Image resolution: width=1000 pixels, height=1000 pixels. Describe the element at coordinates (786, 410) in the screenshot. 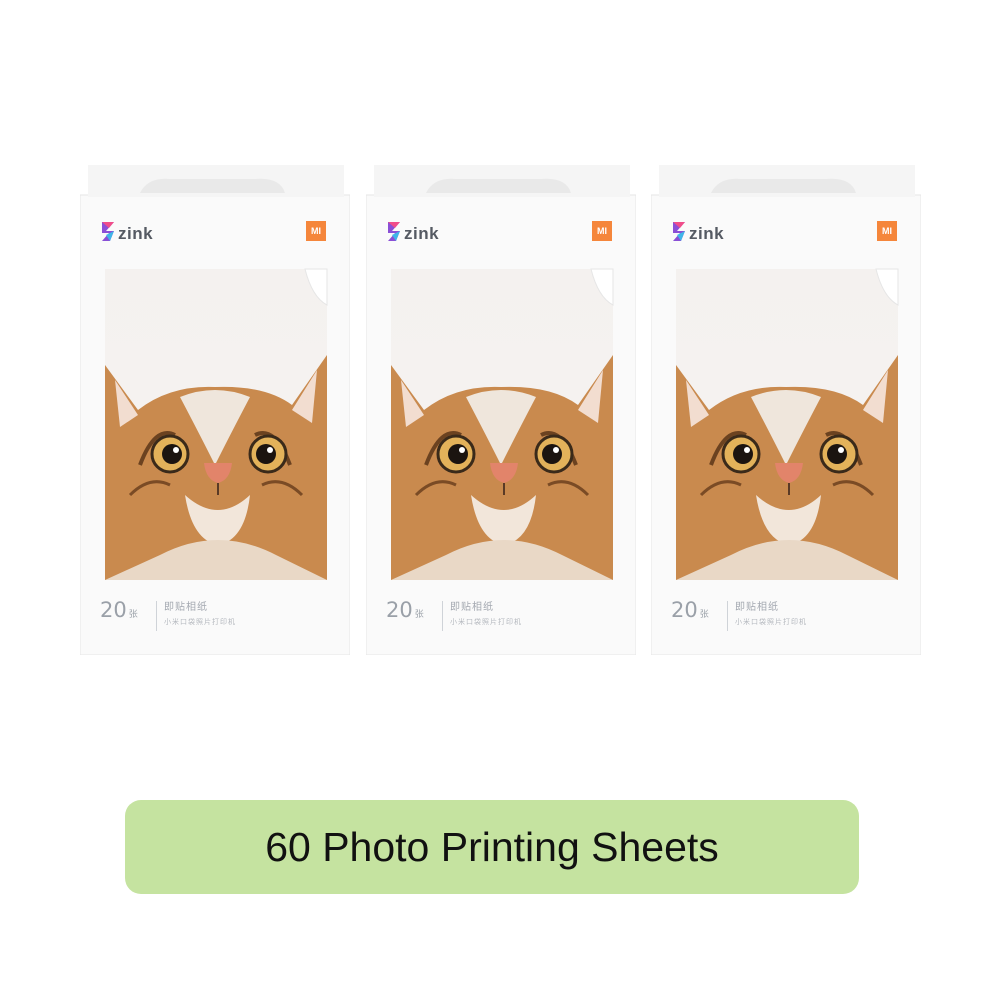

I see `photo-paper-pack-3: zink MI 20 张 即贴相纸 小米口袋照片打印机` at that location.